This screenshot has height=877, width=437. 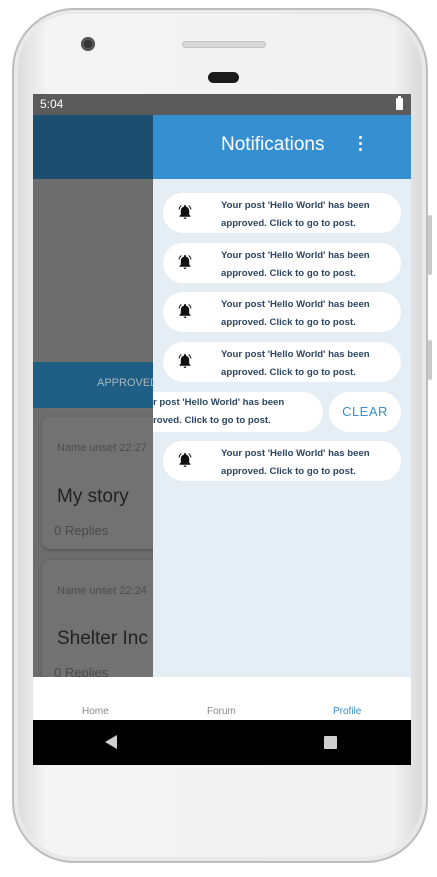 What do you see at coordinates (95, 385) in the screenshot?
I see `tab-approved: APPROVED` at bounding box center [95, 385].